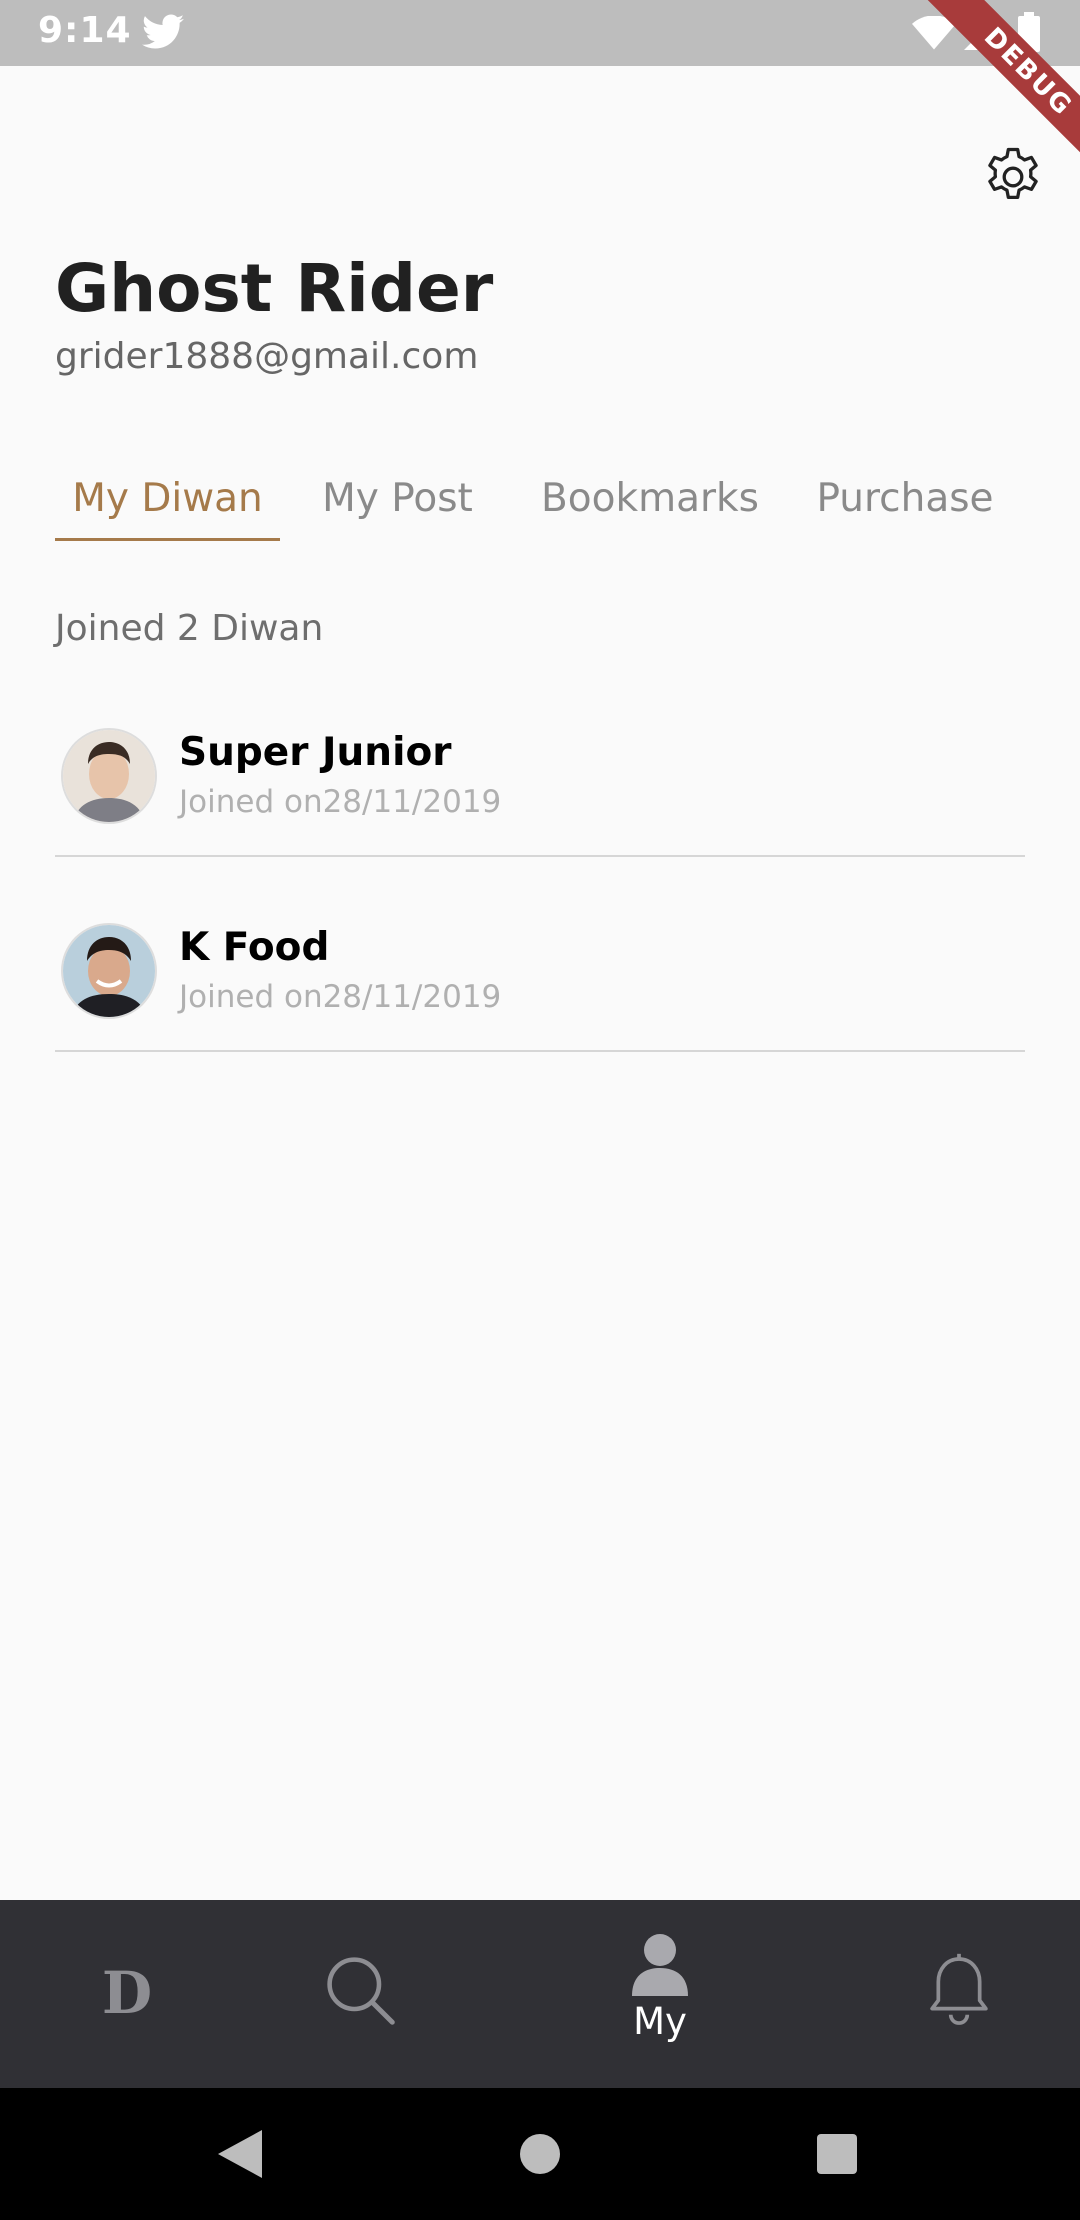 The height and width of the screenshot is (2220, 1080). Describe the element at coordinates (315, 752) in the screenshot. I see `diwan-title: Super Junior` at that location.